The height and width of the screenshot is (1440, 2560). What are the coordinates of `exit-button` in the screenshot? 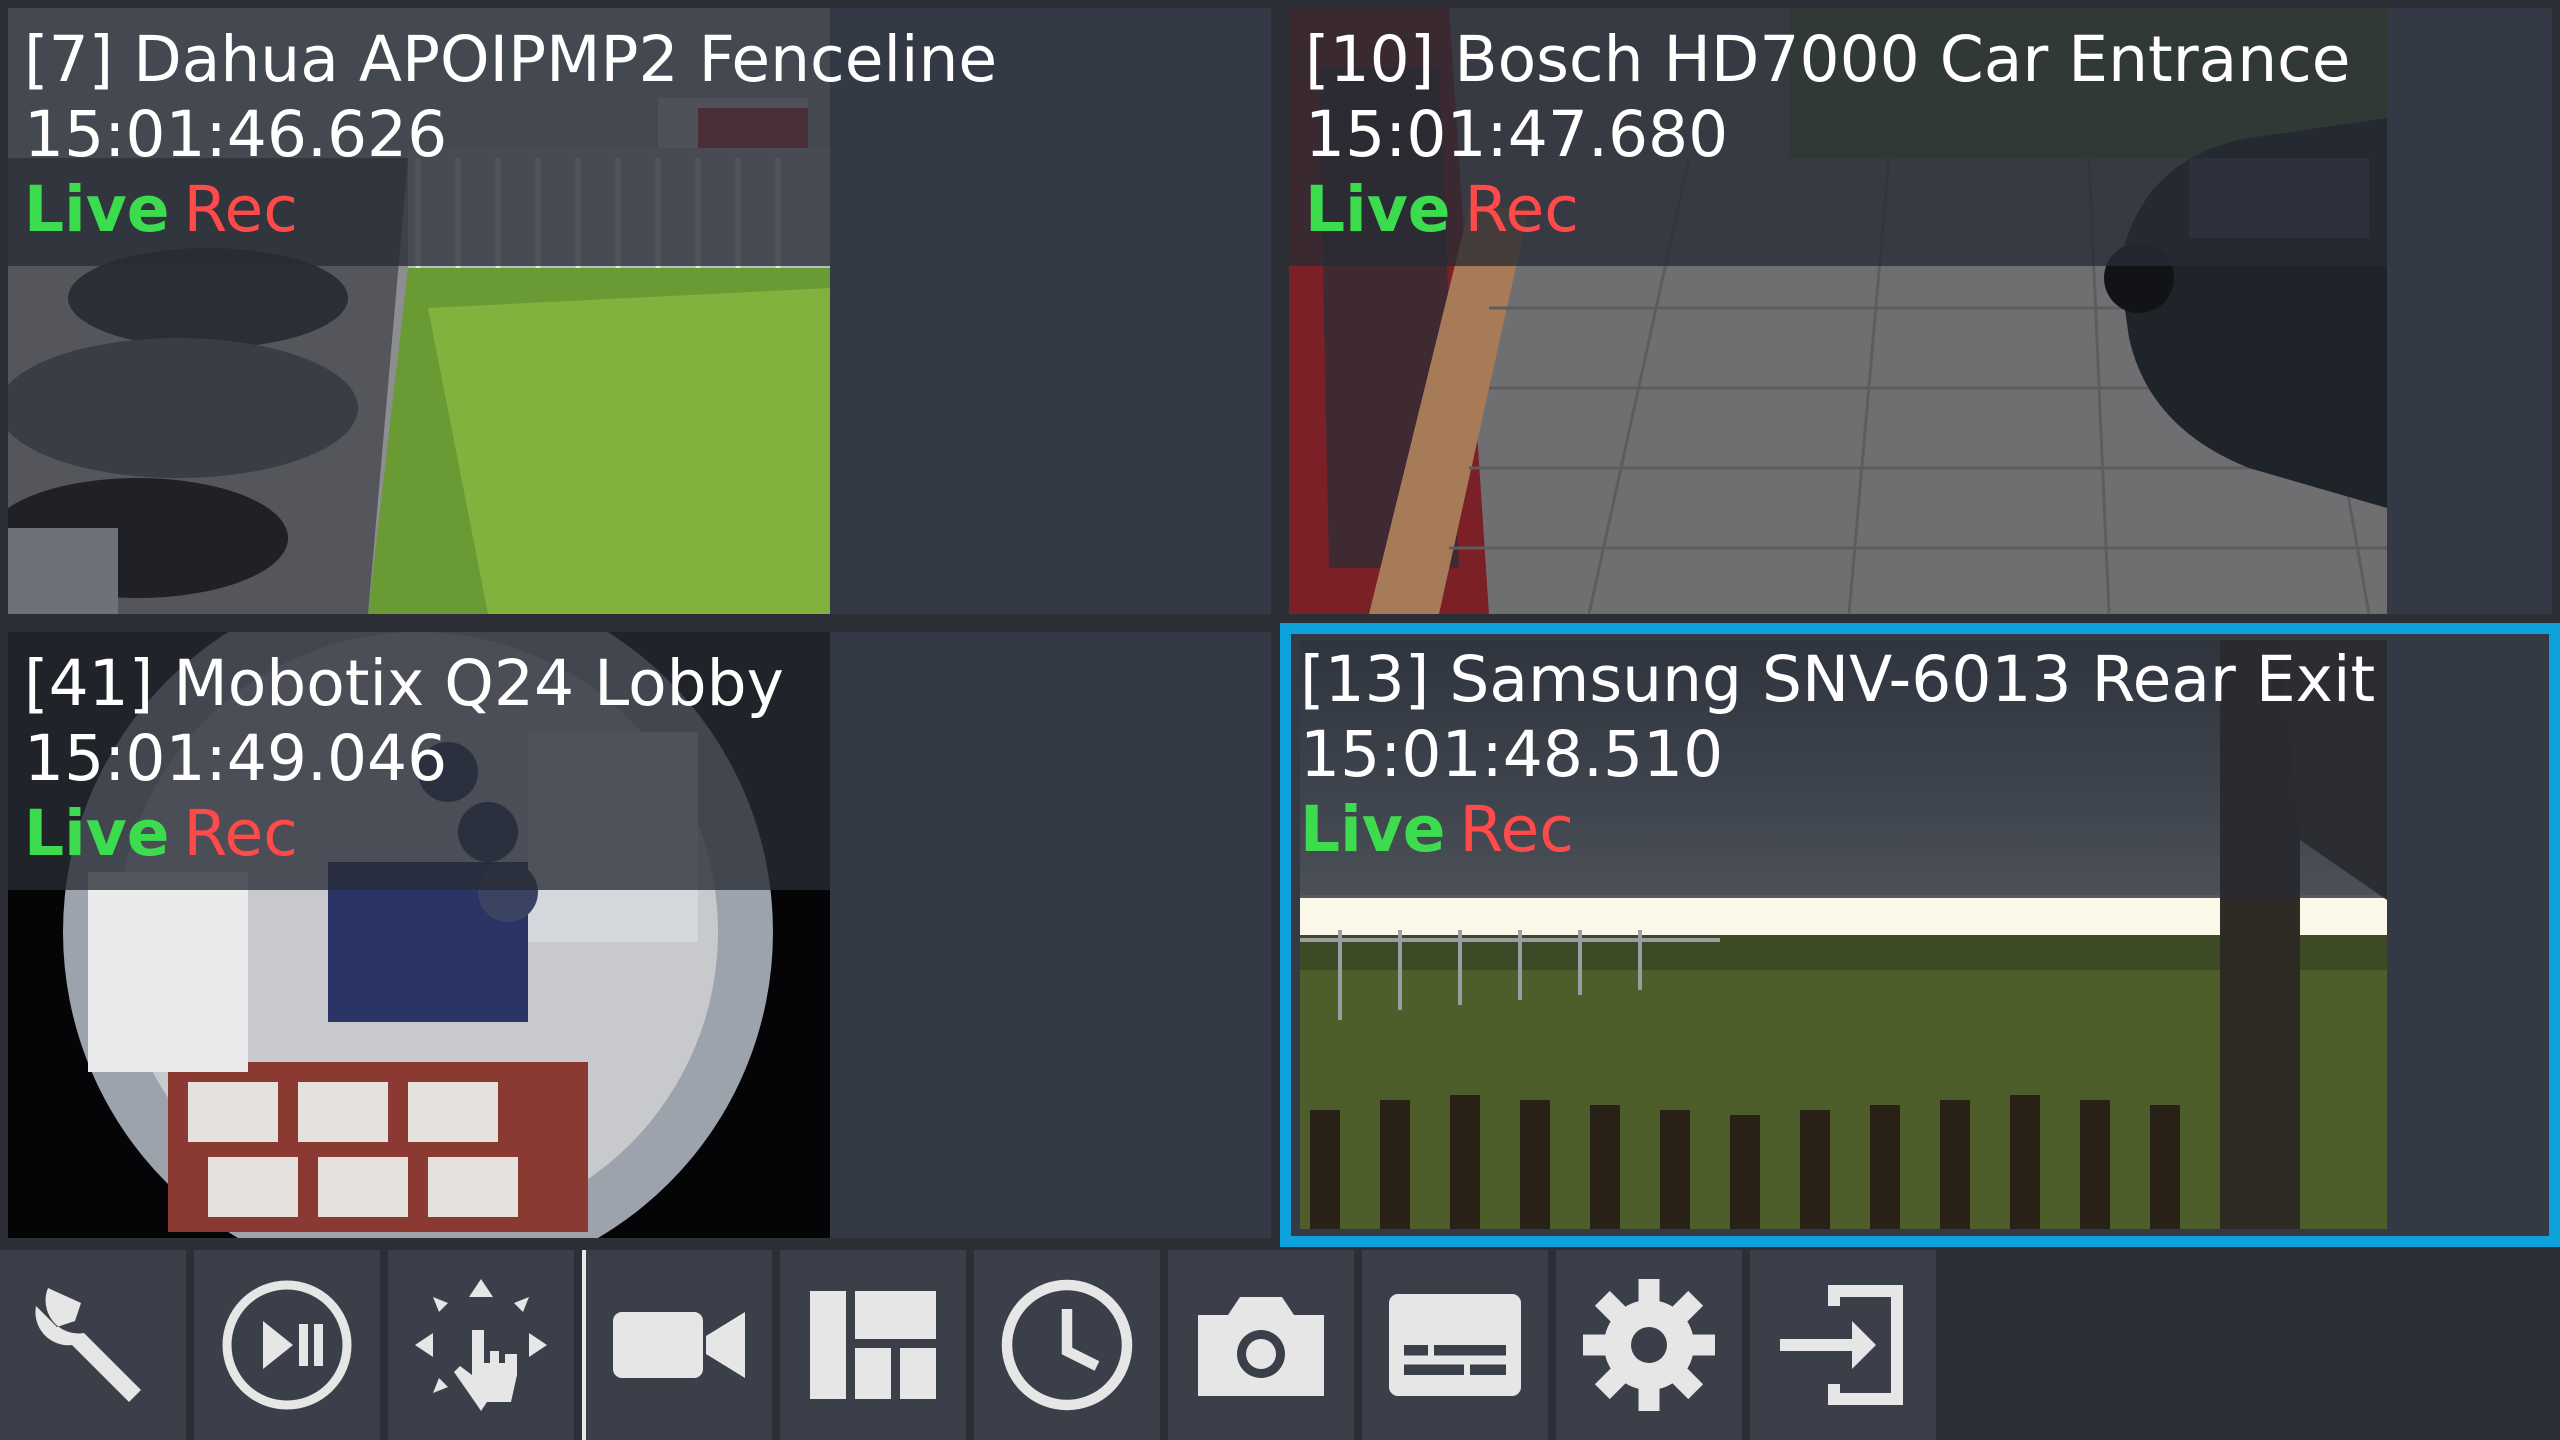 It's located at (1845, 1345).